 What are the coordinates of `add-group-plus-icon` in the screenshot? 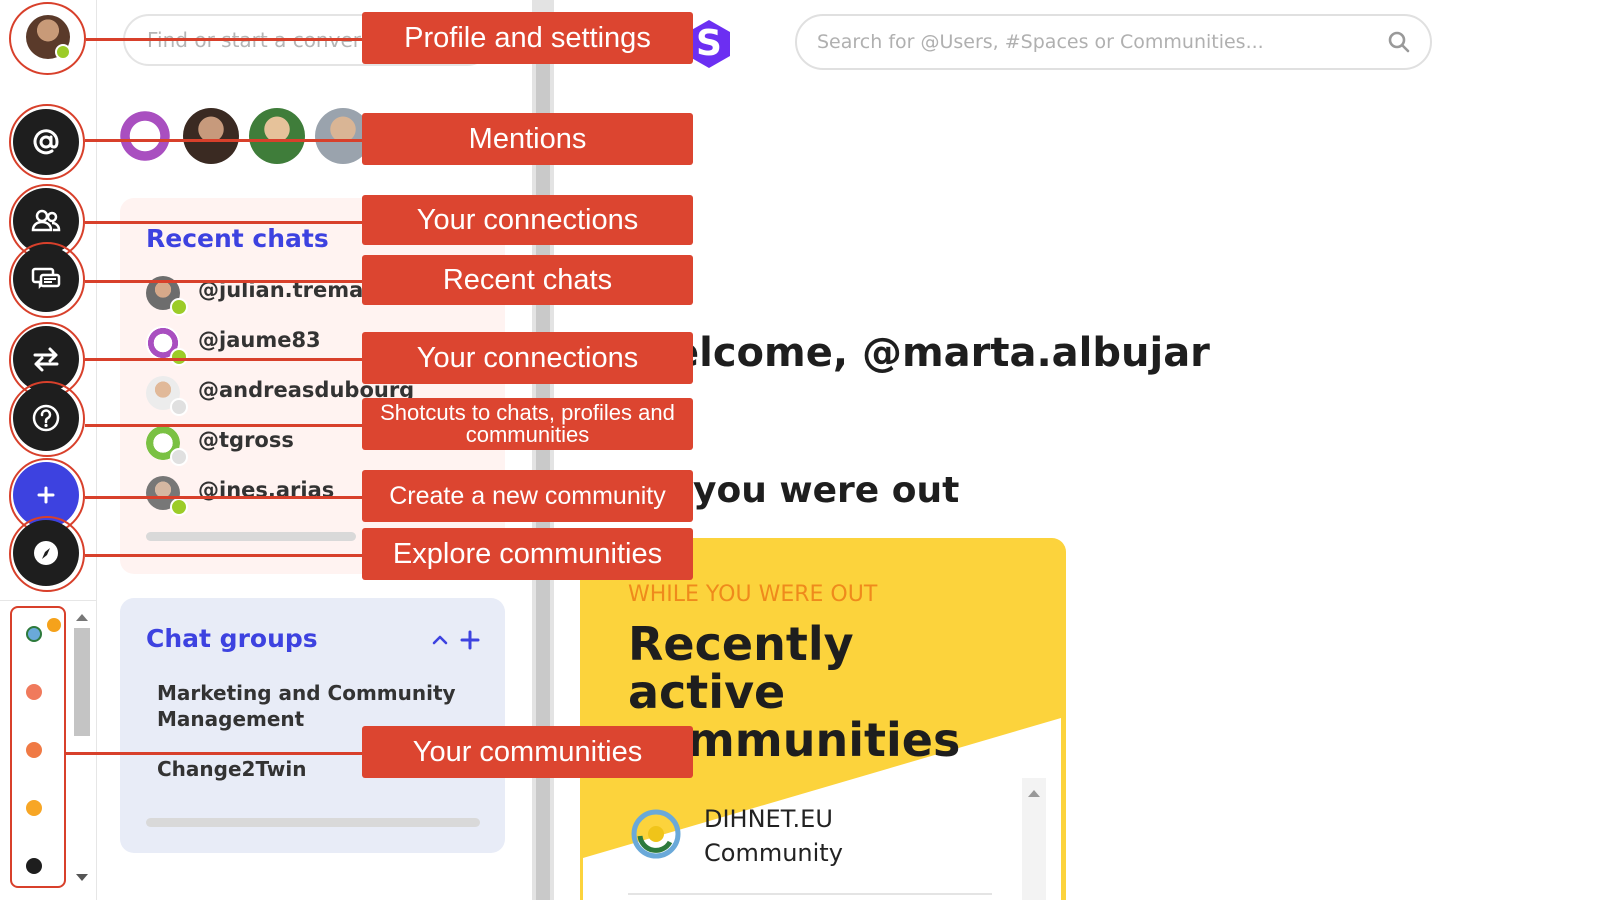 It's located at (470, 640).